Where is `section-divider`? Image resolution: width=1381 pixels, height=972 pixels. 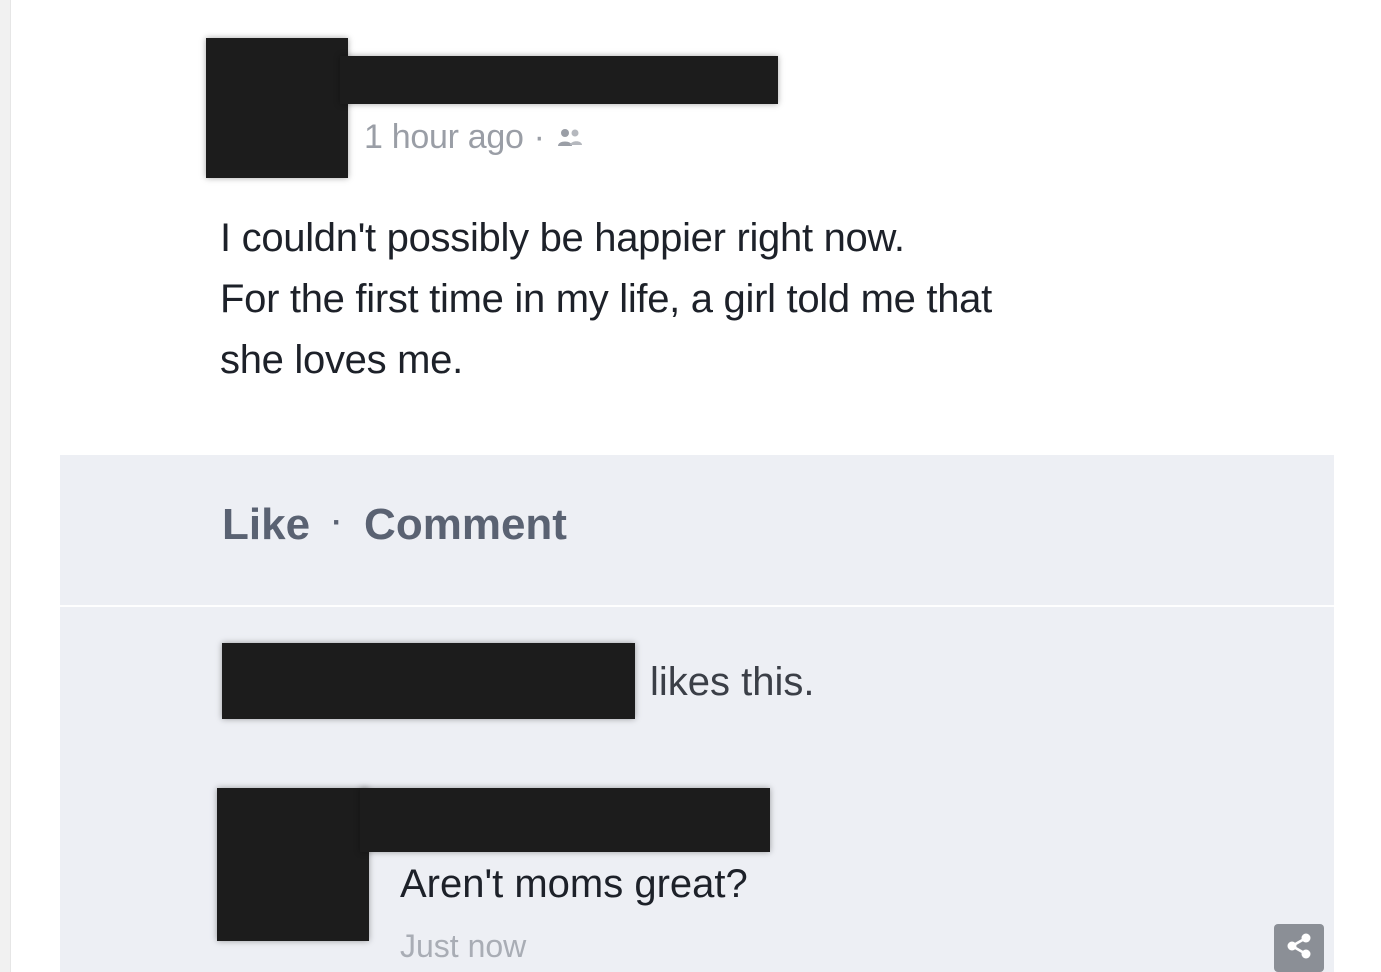
section-divider is located at coordinates (697, 606).